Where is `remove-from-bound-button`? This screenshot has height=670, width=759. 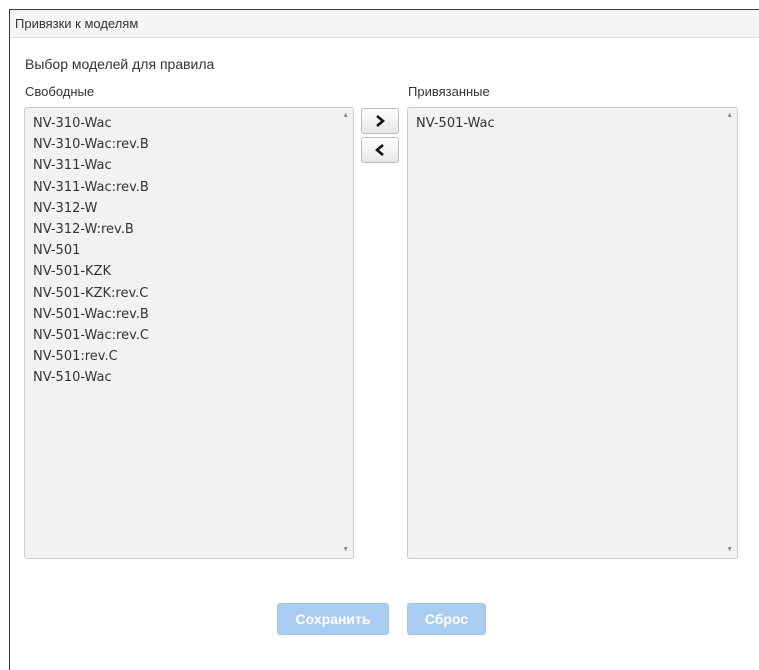 remove-from-bound-button is located at coordinates (380, 150).